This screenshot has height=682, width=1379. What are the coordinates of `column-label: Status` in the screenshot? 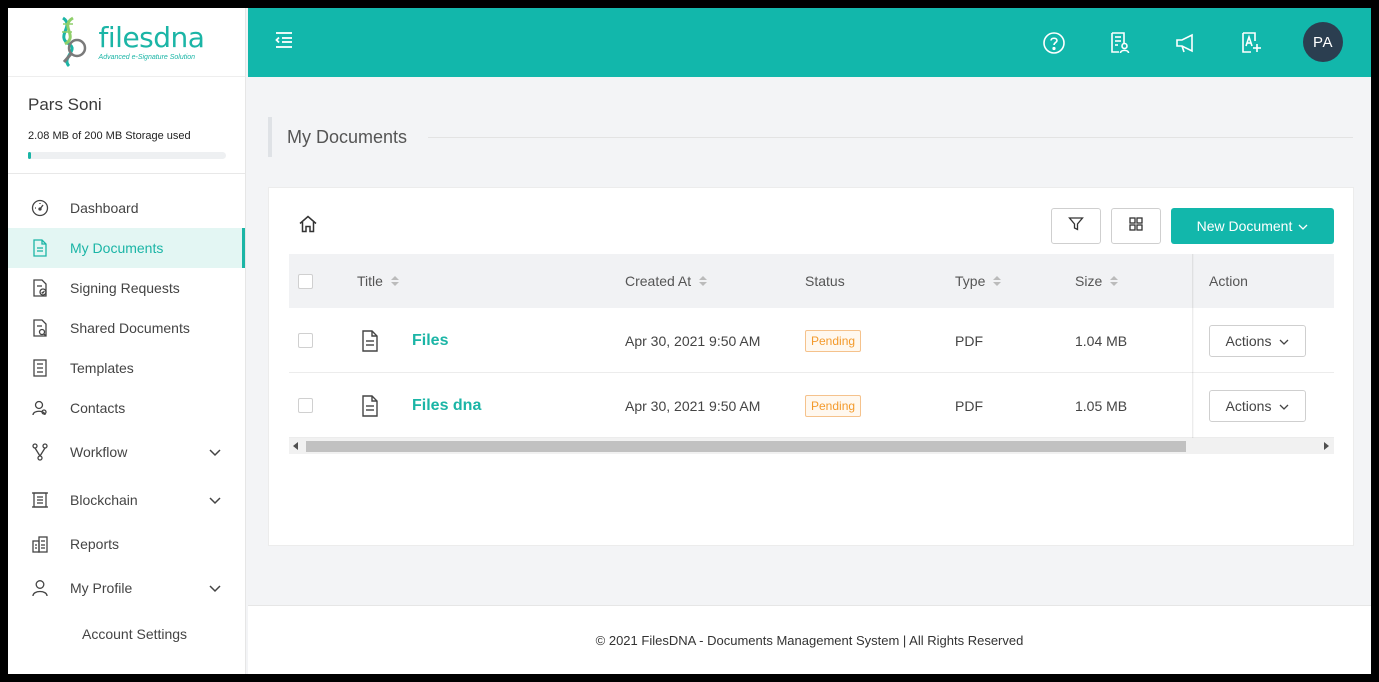 It's located at (825, 281).